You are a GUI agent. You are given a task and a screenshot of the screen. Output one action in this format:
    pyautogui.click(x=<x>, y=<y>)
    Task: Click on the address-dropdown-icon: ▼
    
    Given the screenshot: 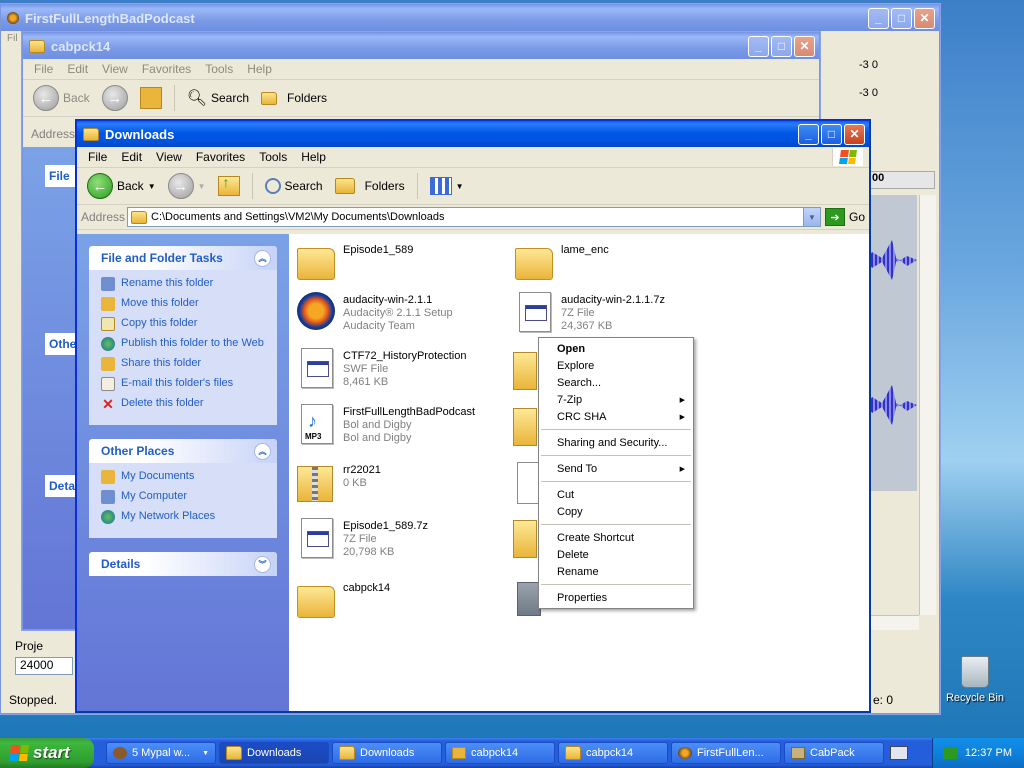 What is the action you would take?
    pyautogui.click(x=811, y=217)
    